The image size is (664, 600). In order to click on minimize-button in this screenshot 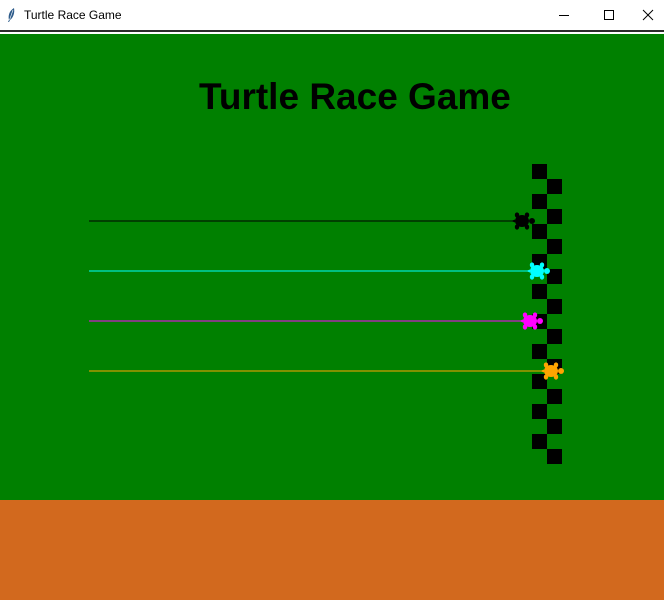, I will do `click(564, 15)`.